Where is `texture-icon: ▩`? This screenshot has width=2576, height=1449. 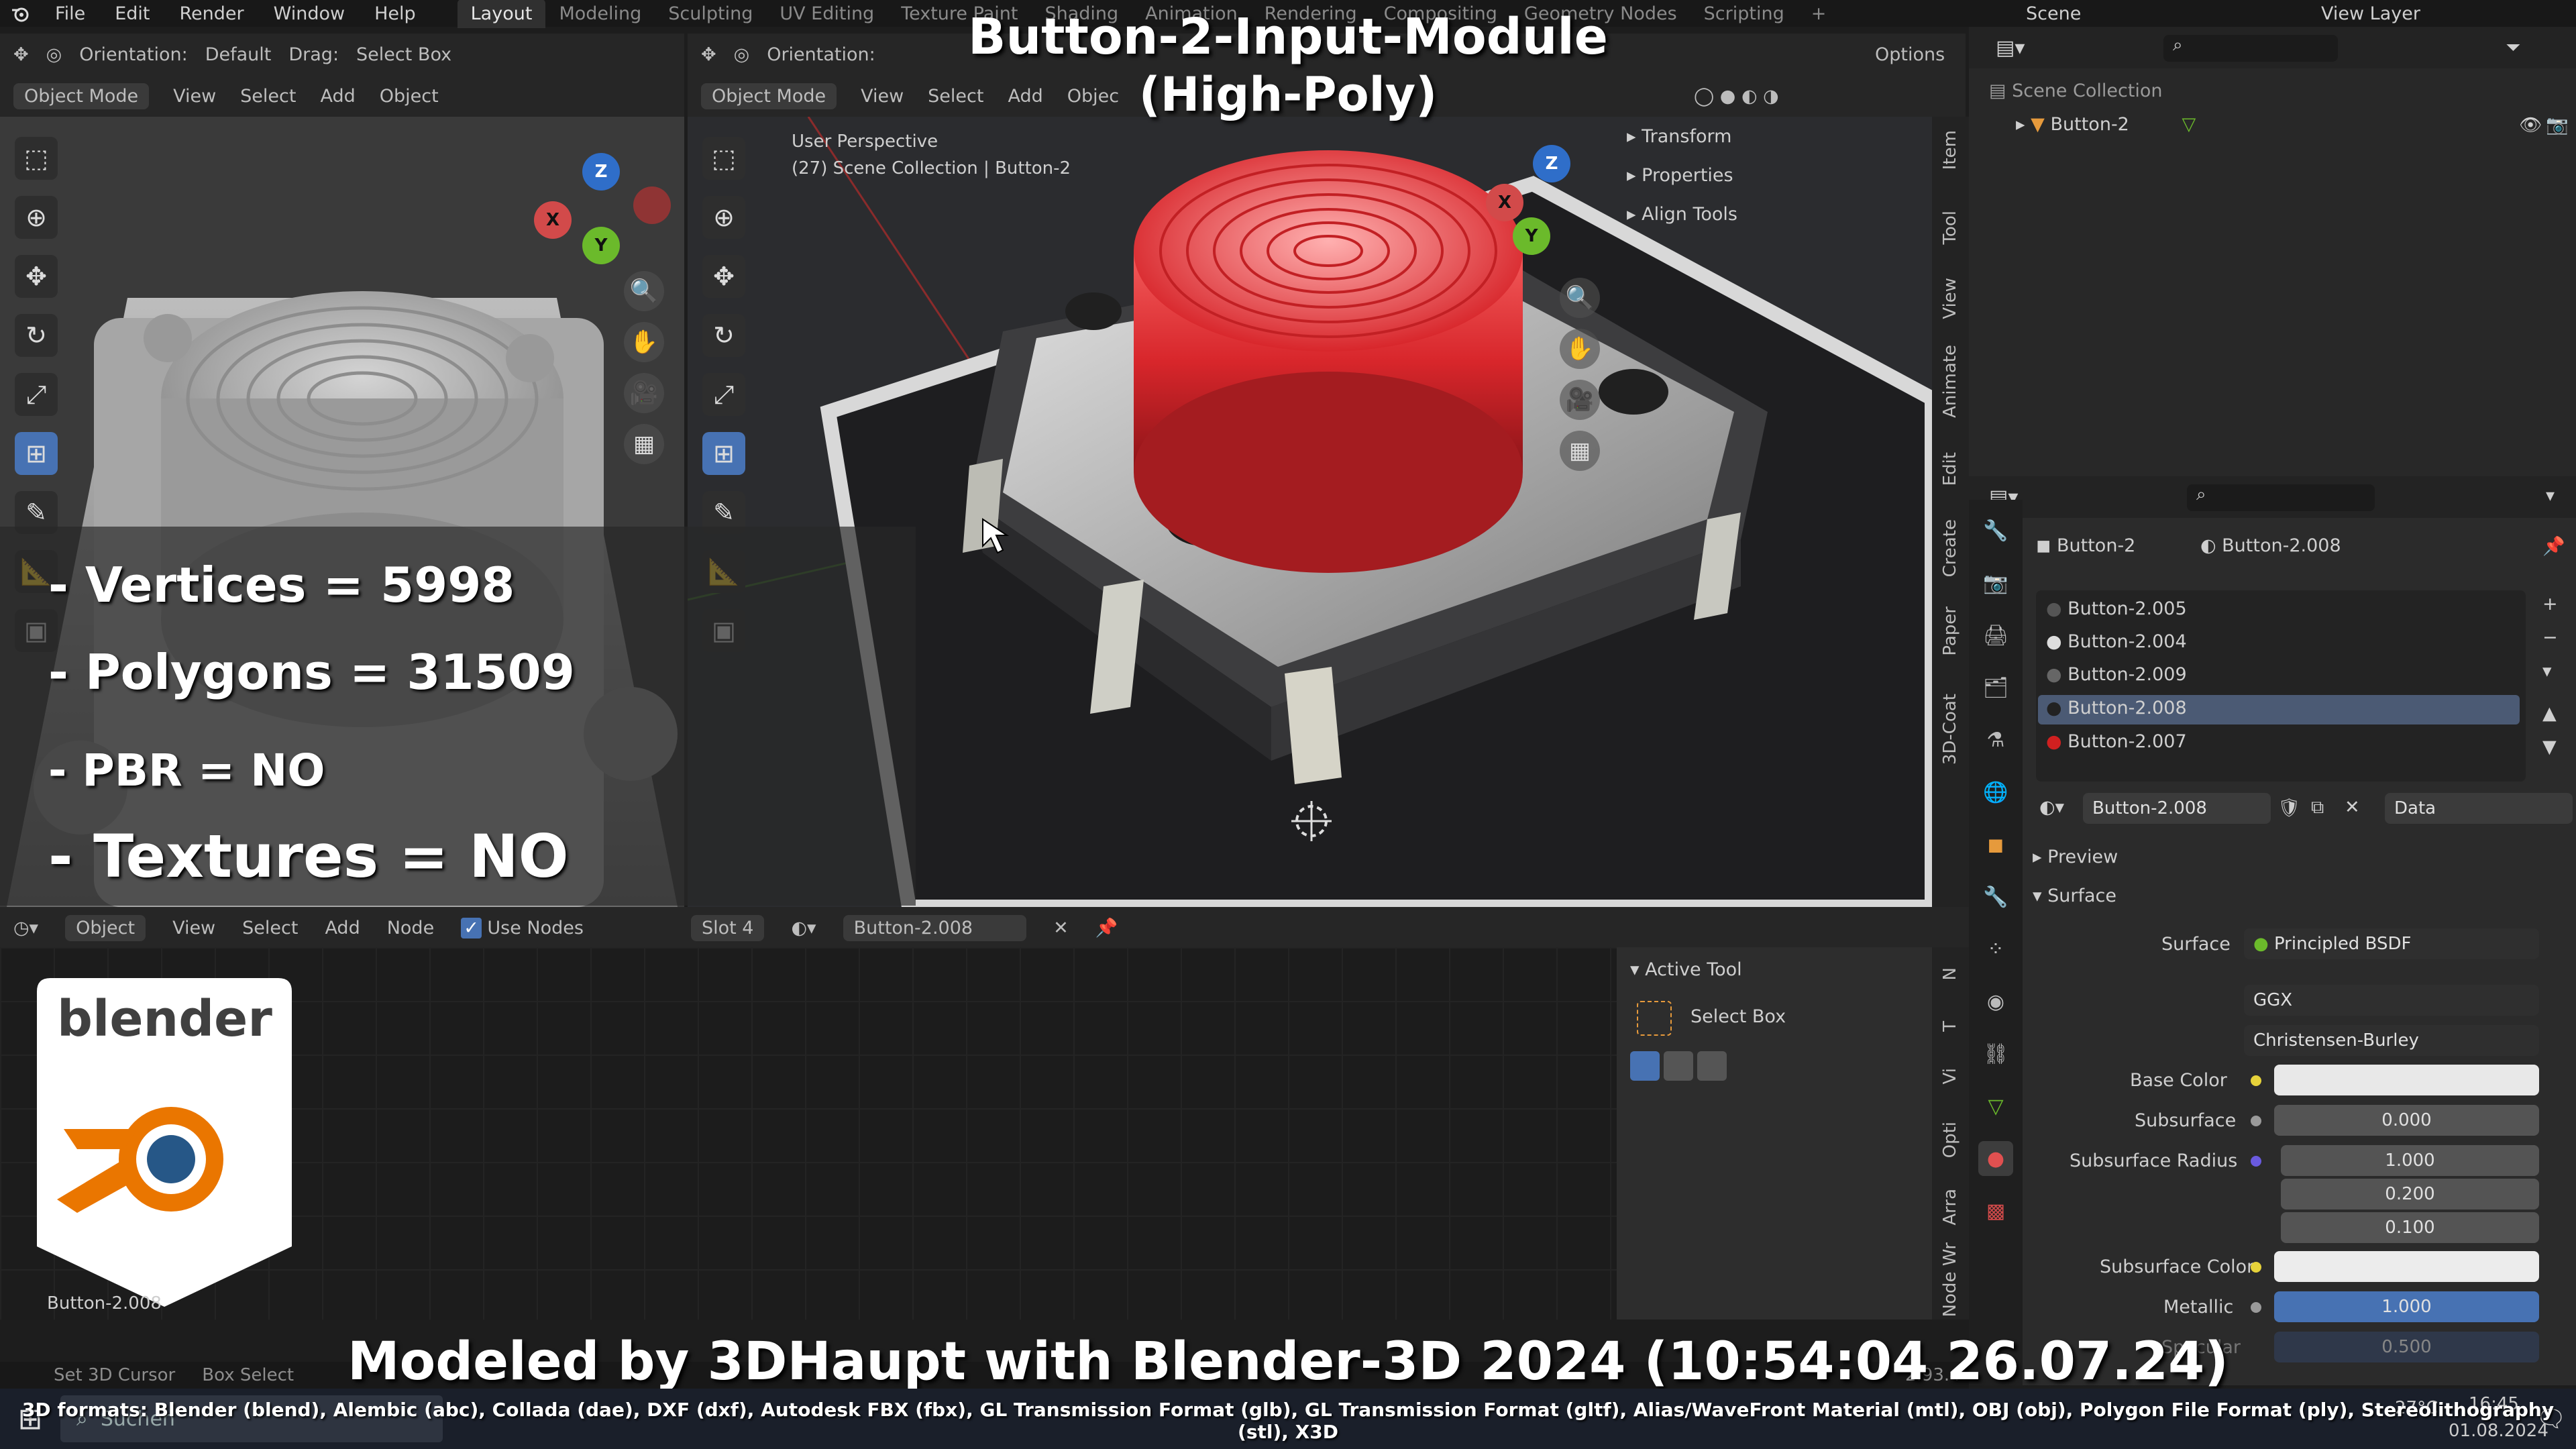 texture-icon: ▩ is located at coordinates (1995, 1210).